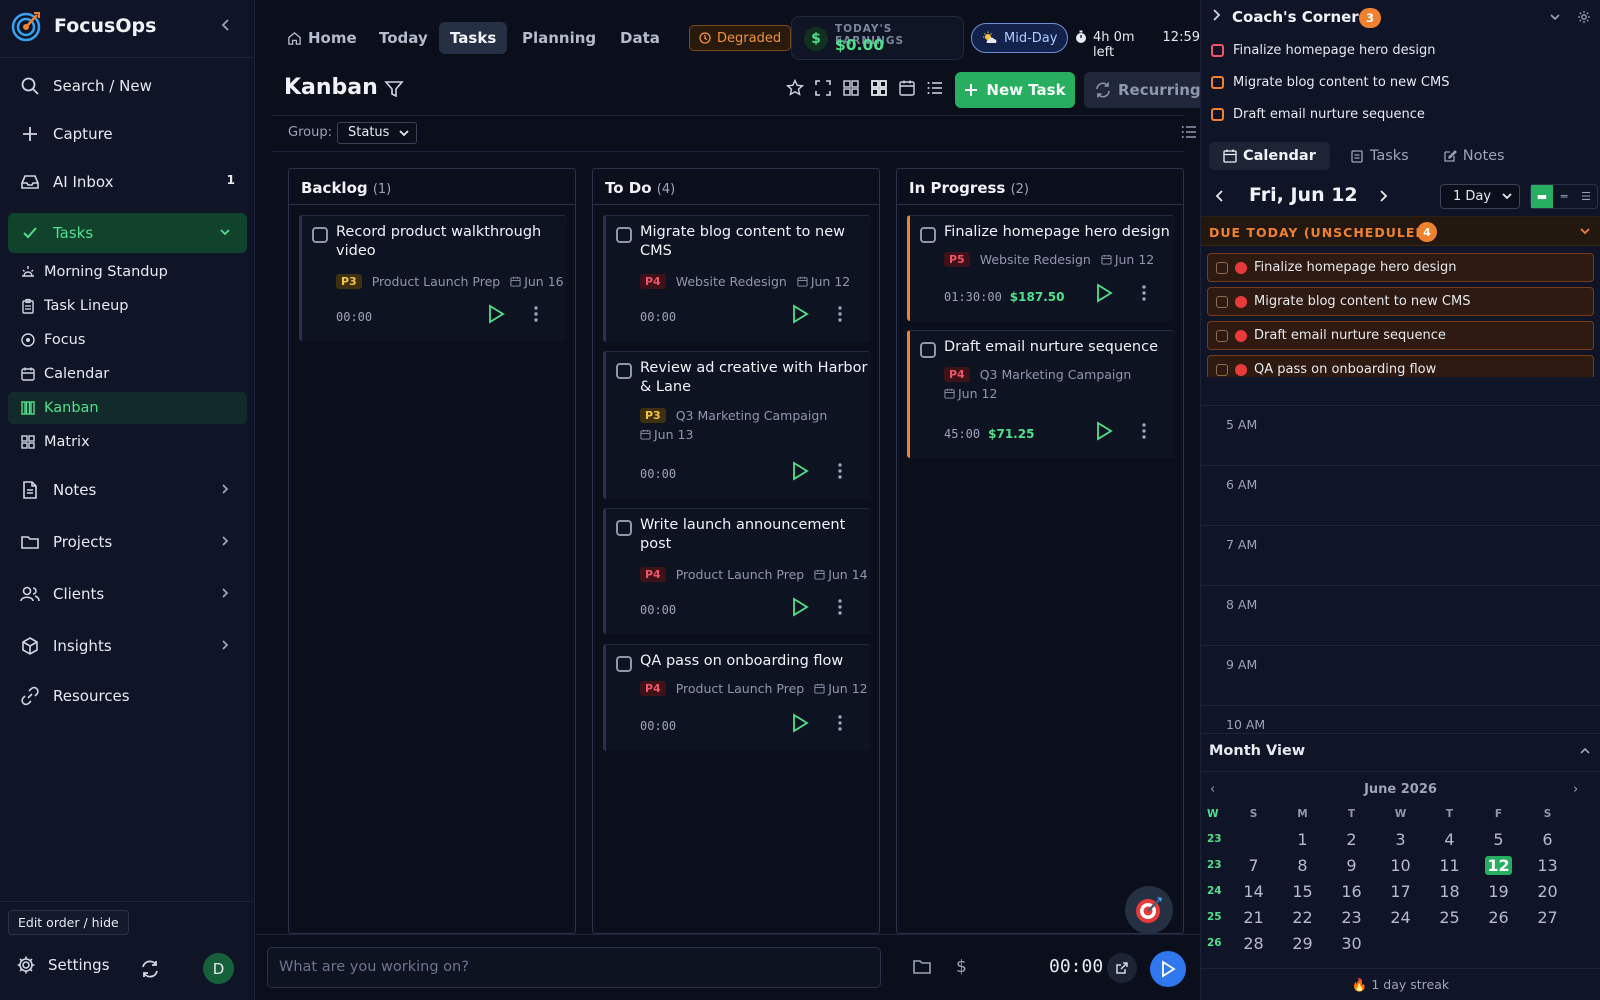 This screenshot has height=1000, width=1600. Describe the element at coordinates (127, 442) in the screenshot. I see `sidebar-item-matrix: Matrix` at that location.